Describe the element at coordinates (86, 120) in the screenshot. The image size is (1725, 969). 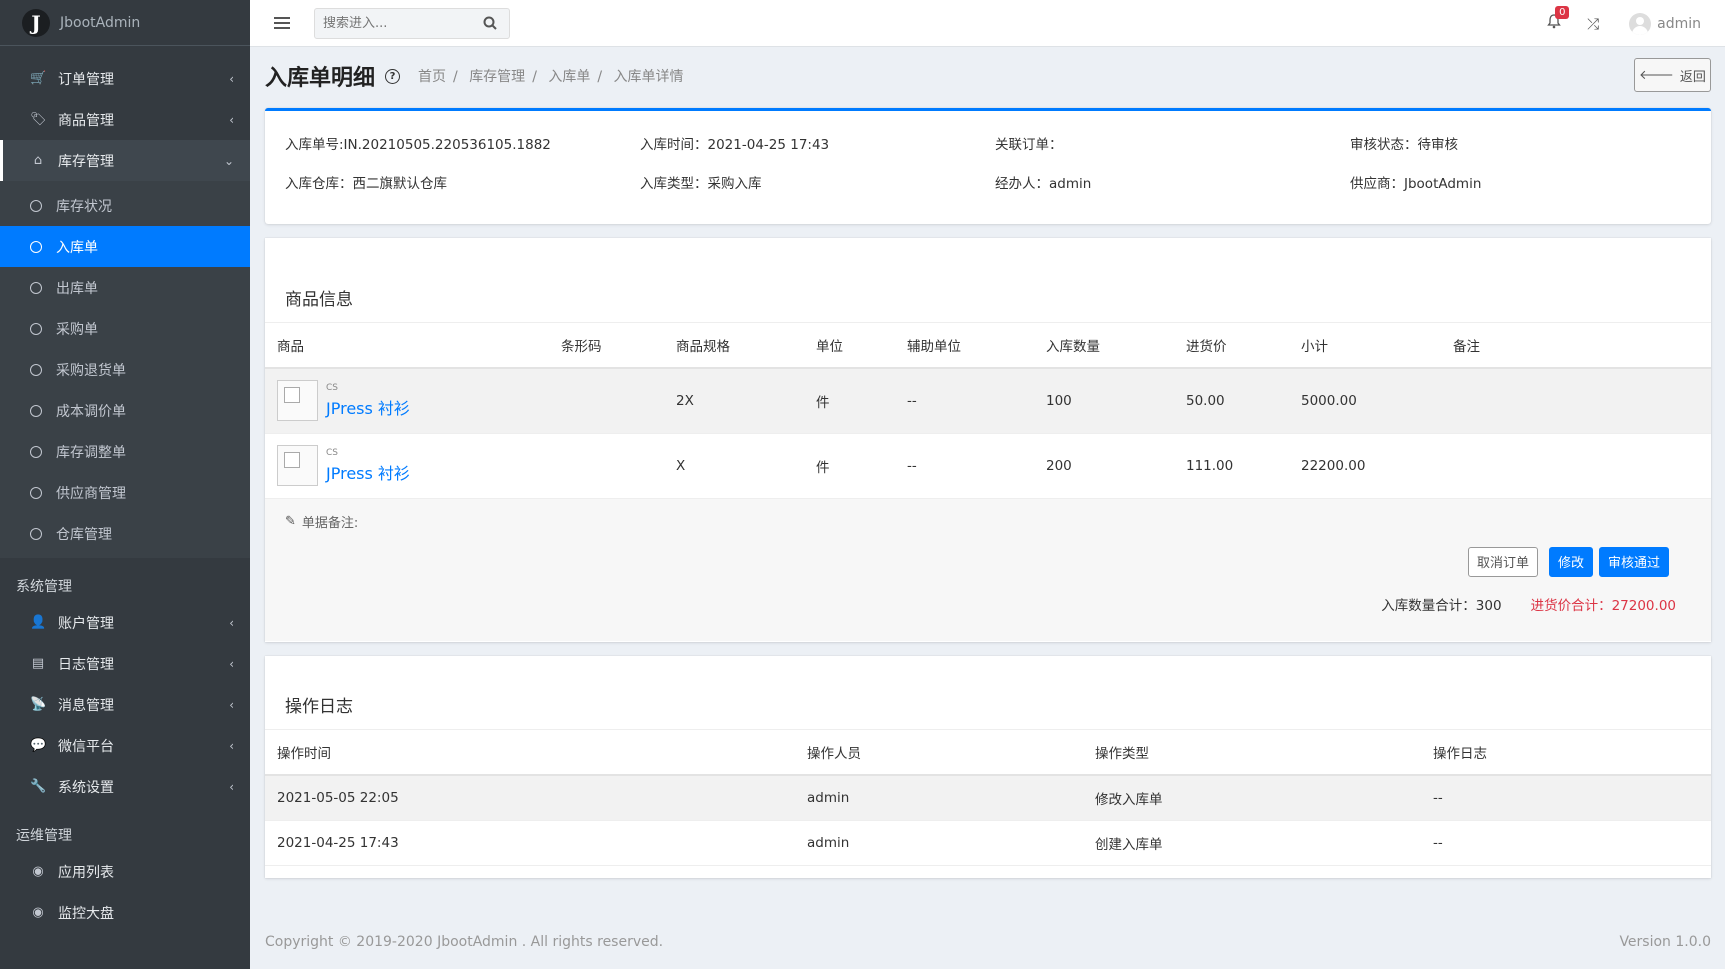
I see `sidebar-item-label: 商品管理` at that location.